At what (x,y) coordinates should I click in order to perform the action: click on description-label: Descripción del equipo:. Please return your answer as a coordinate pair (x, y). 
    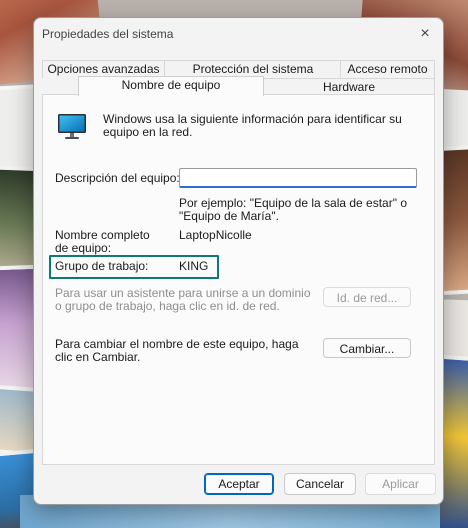
    Looking at the image, I should click on (117, 178).